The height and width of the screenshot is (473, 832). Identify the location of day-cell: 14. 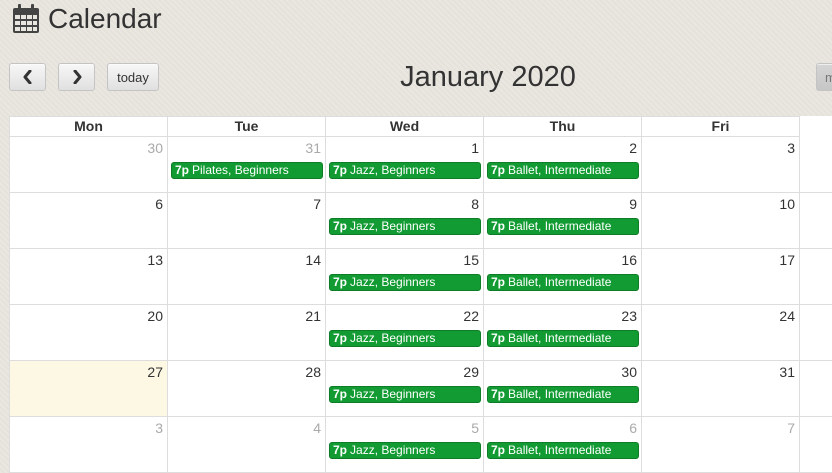
(247, 276).